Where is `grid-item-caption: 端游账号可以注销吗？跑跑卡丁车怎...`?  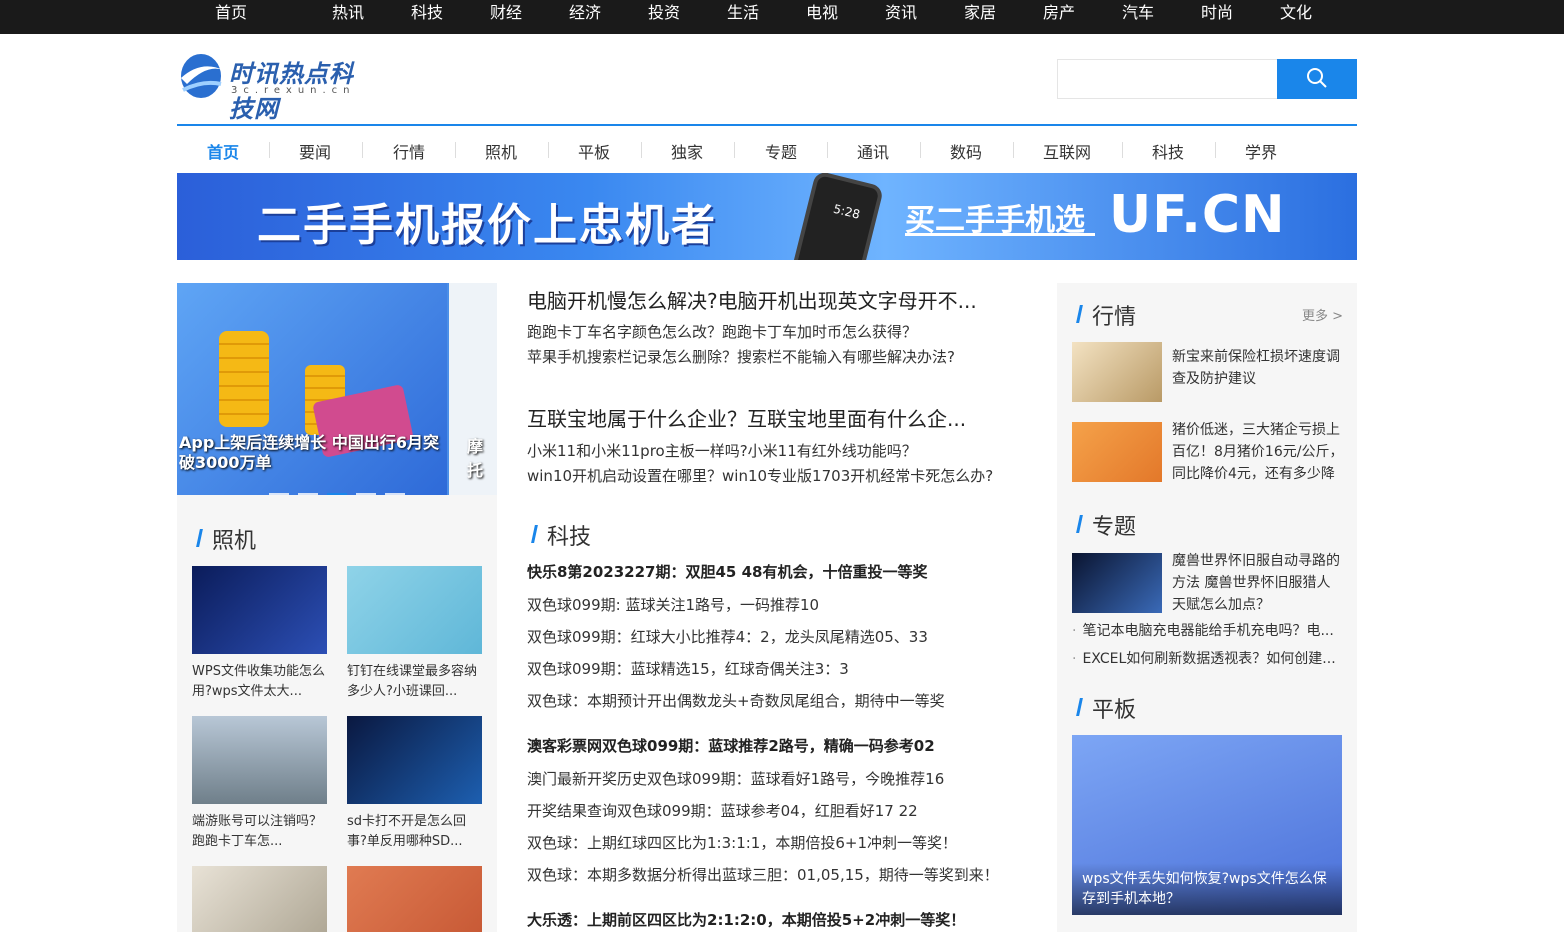 grid-item-caption: 端游账号可以注销吗？跑跑卡丁车怎... is located at coordinates (257, 831).